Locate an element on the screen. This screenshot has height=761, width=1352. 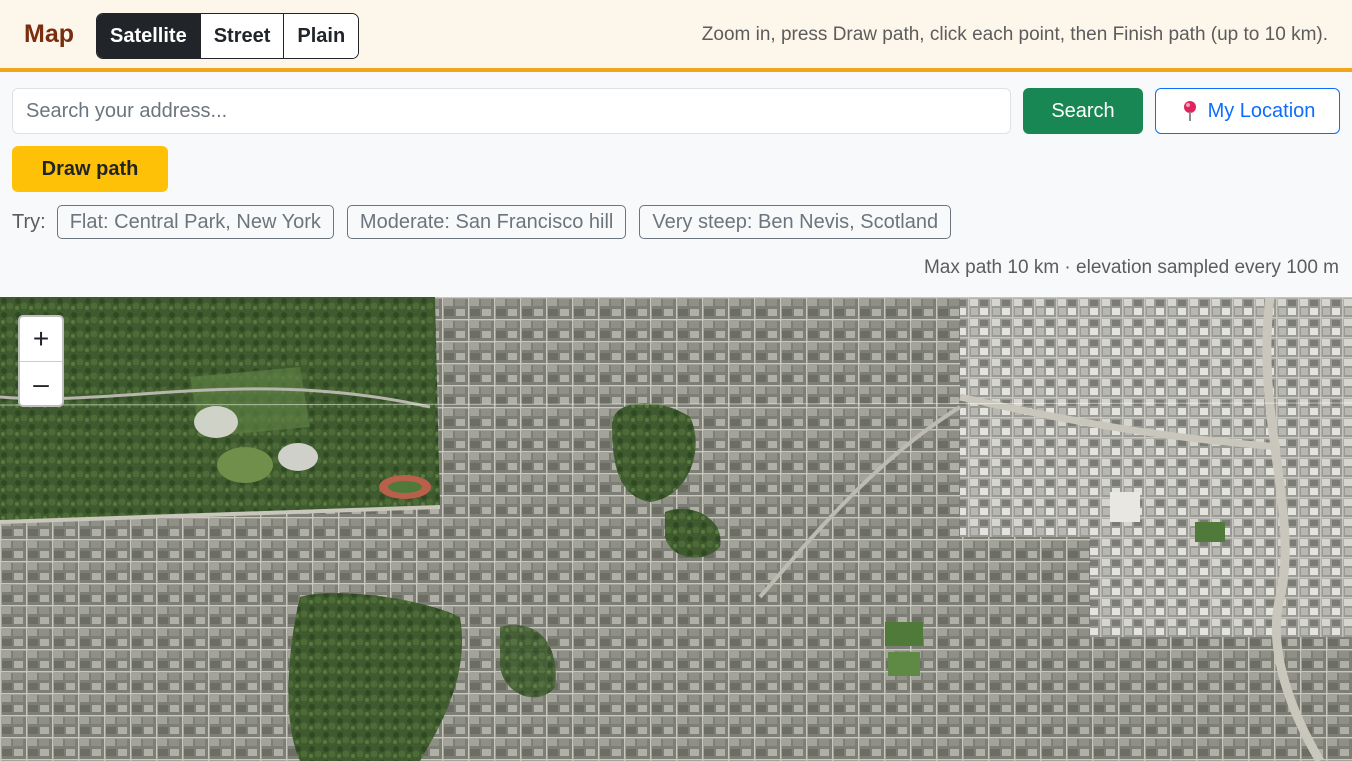
my-location-label: My Location is located at coordinates (1261, 110).